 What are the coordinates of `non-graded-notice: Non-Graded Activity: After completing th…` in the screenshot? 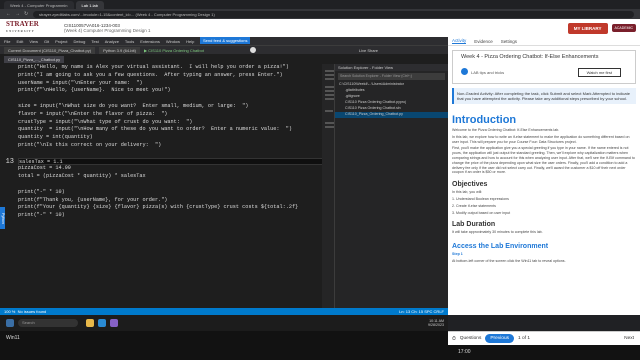 It's located at (544, 96).